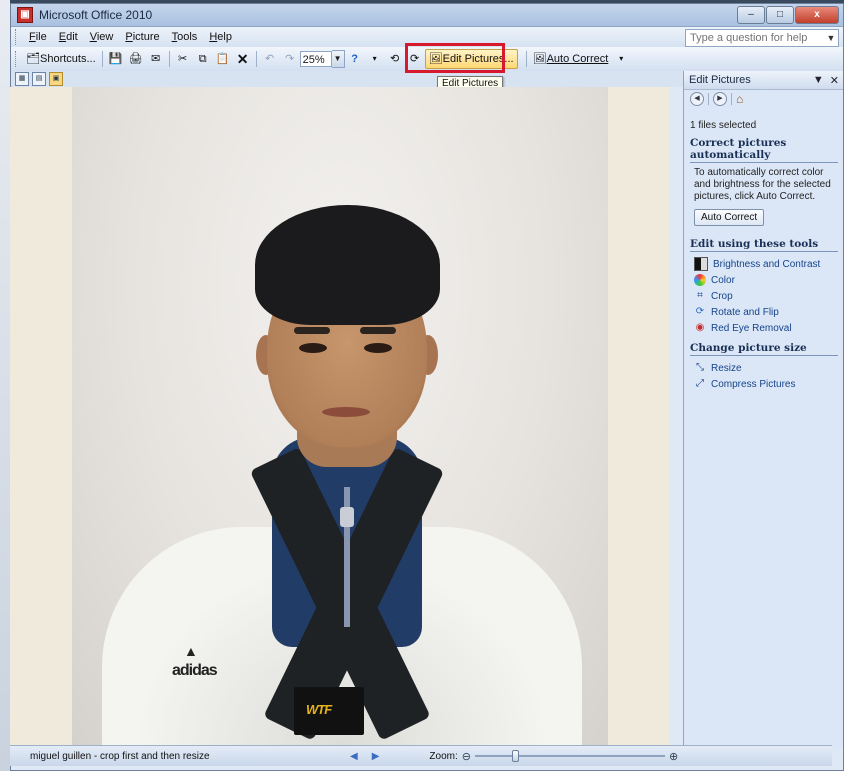  Describe the element at coordinates (354, 756) in the screenshot. I see `previous-picture-icon: ◀` at that location.